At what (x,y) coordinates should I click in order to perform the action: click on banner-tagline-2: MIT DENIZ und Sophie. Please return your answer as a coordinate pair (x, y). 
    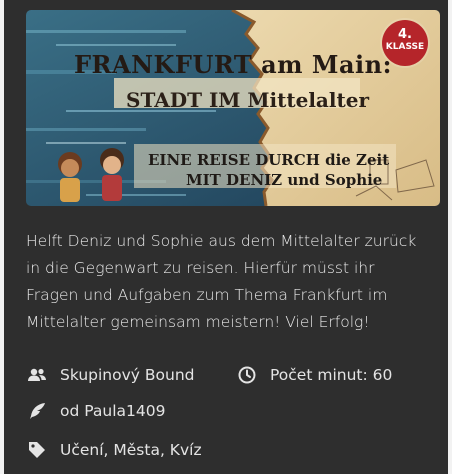
    Looking at the image, I should click on (284, 180).